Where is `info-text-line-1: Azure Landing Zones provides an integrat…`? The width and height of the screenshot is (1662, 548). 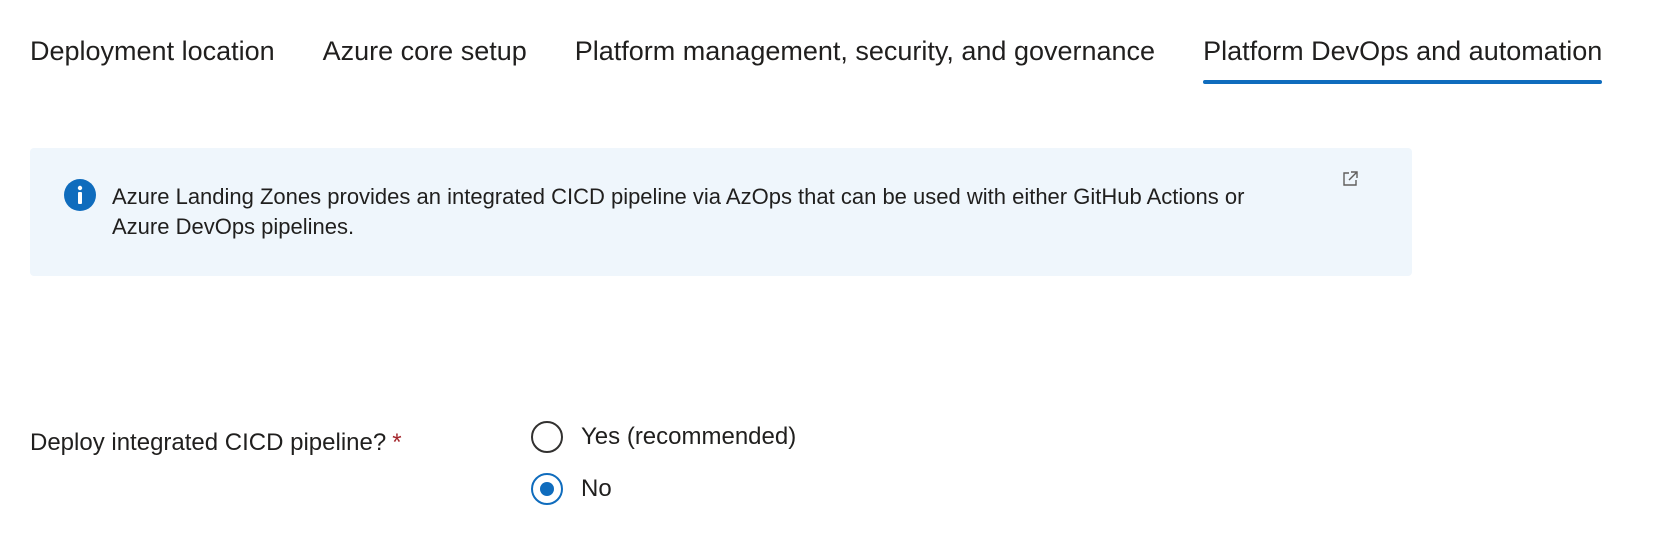
info-text-line-1: Azure Landing Zones provides an integrat… is located at coordinates (678, 196).